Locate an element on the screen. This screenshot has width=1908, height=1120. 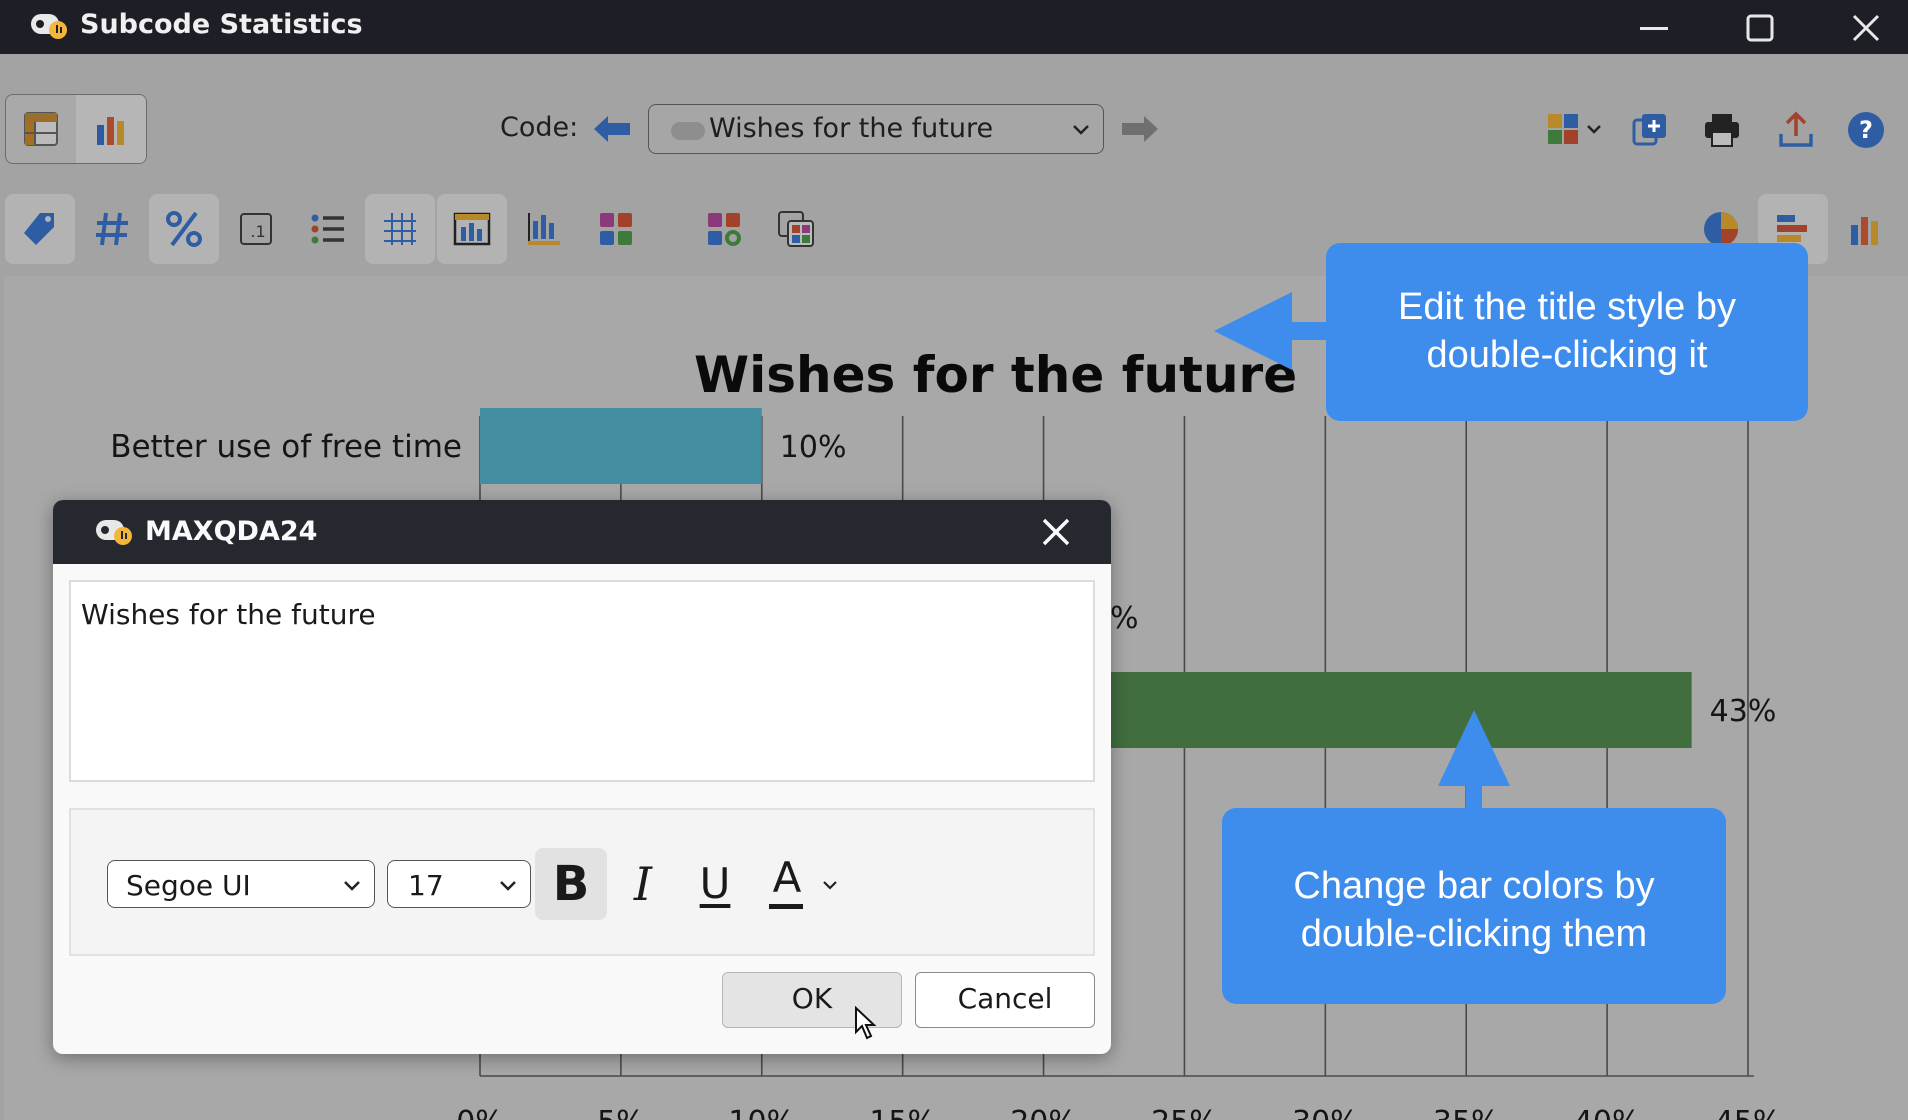
bold-icon: B is located at coordinates (571, 884).